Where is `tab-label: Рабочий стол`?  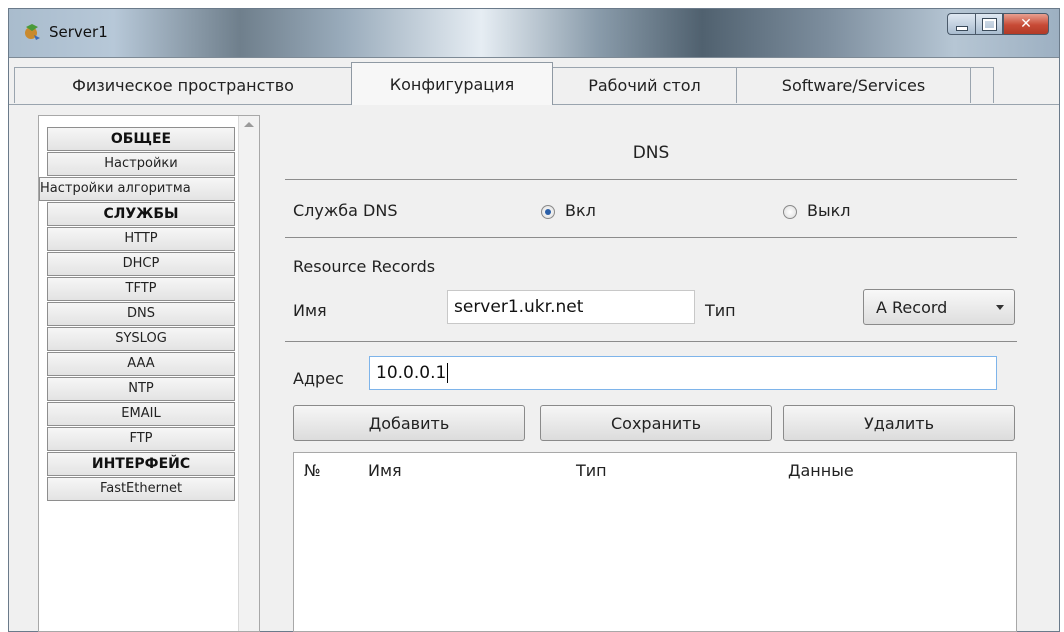
tab-label: Рабочий стол is located at coordinates (644, 85).